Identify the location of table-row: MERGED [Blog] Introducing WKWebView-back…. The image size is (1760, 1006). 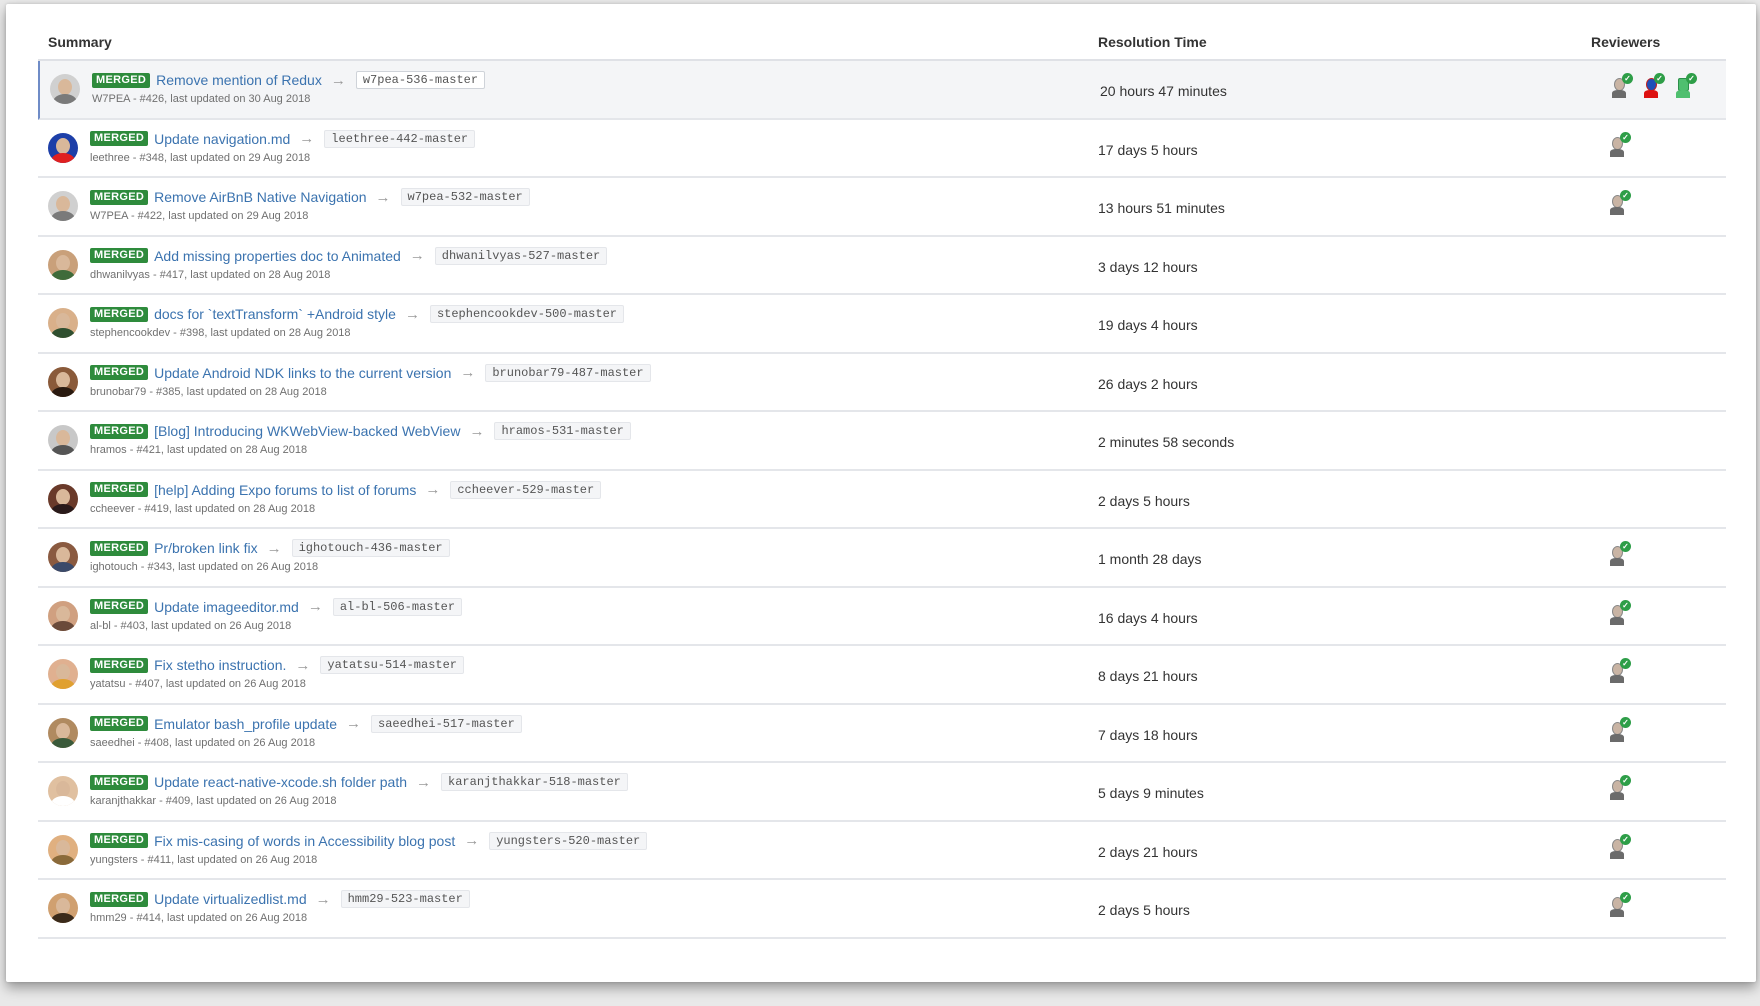
(882, 441).